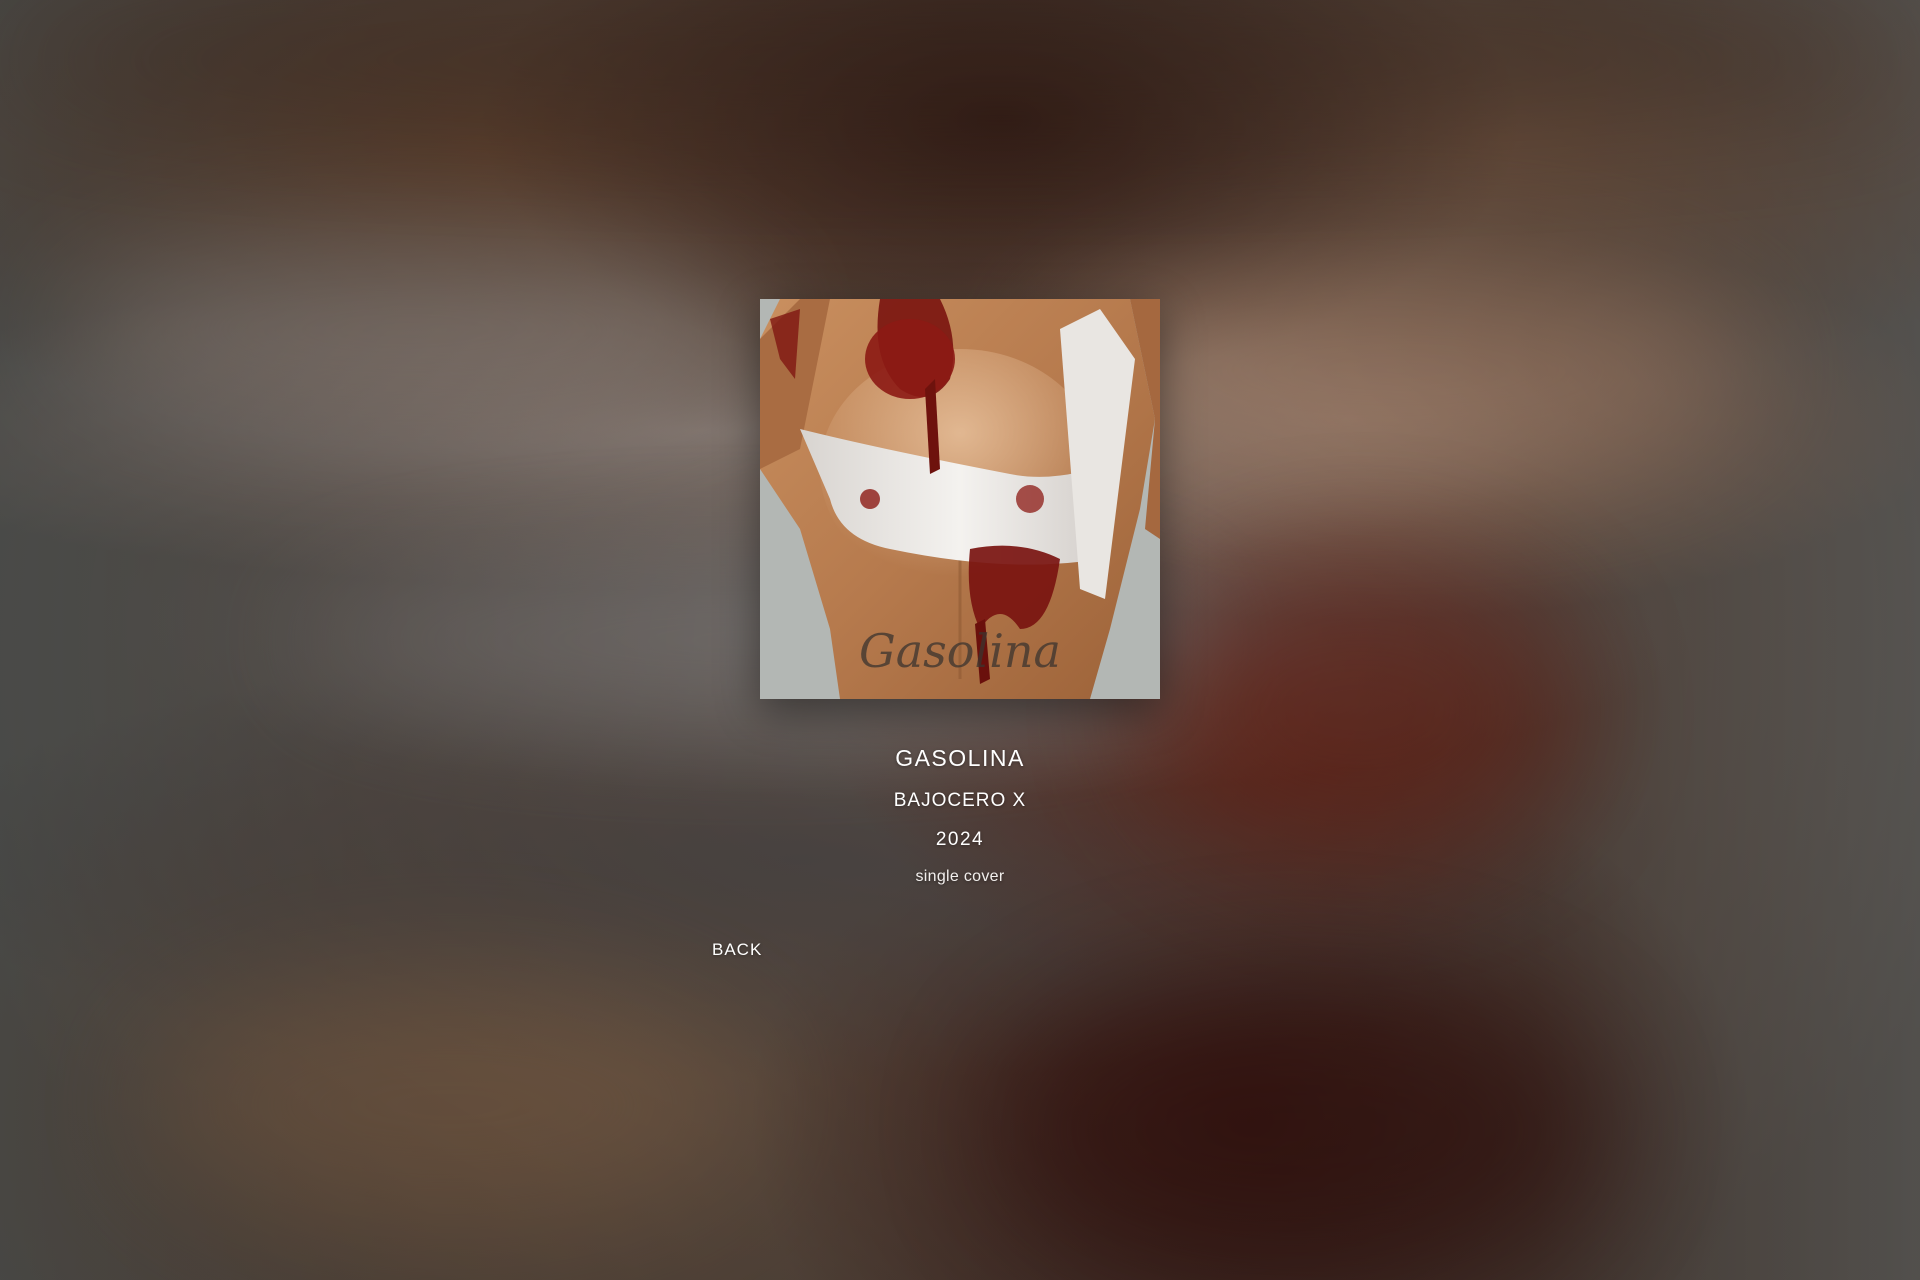 Image resolution: width=1920 pixels, height=1280 pixels. I want to click on cover-art: Gasolina, so click(960, 499).